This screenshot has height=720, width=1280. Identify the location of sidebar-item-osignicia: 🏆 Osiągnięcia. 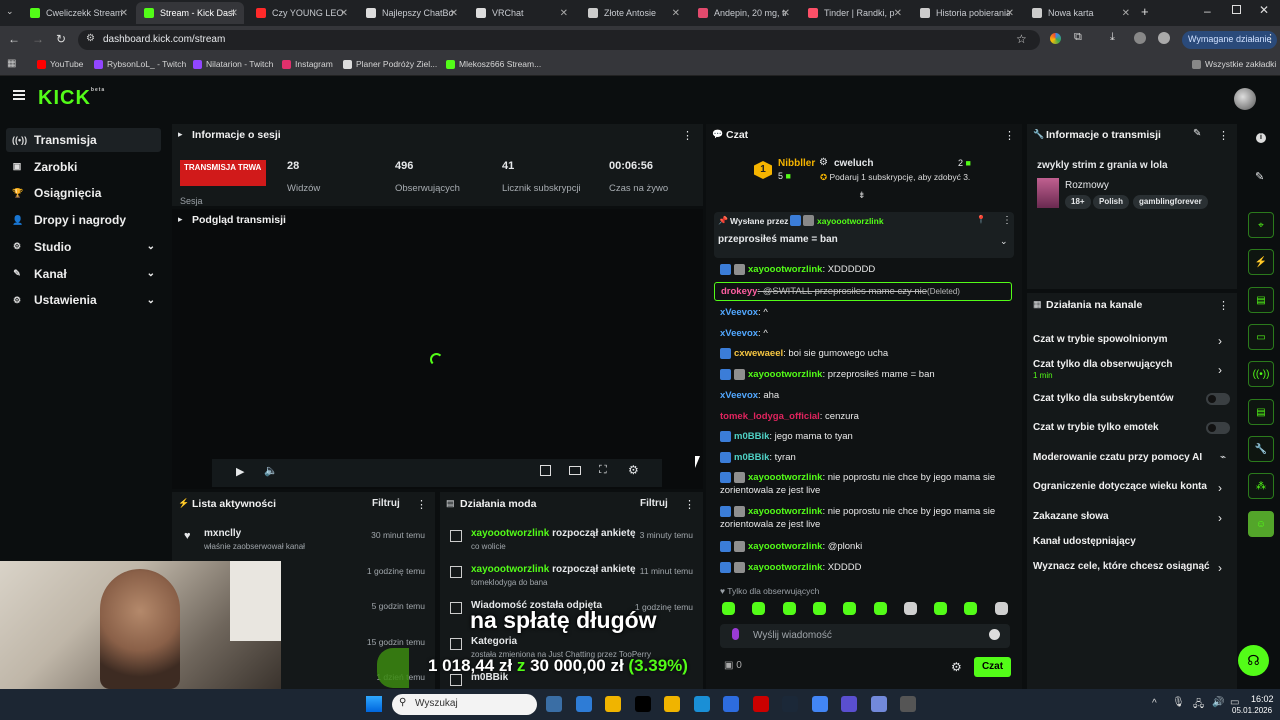
(83, 193).